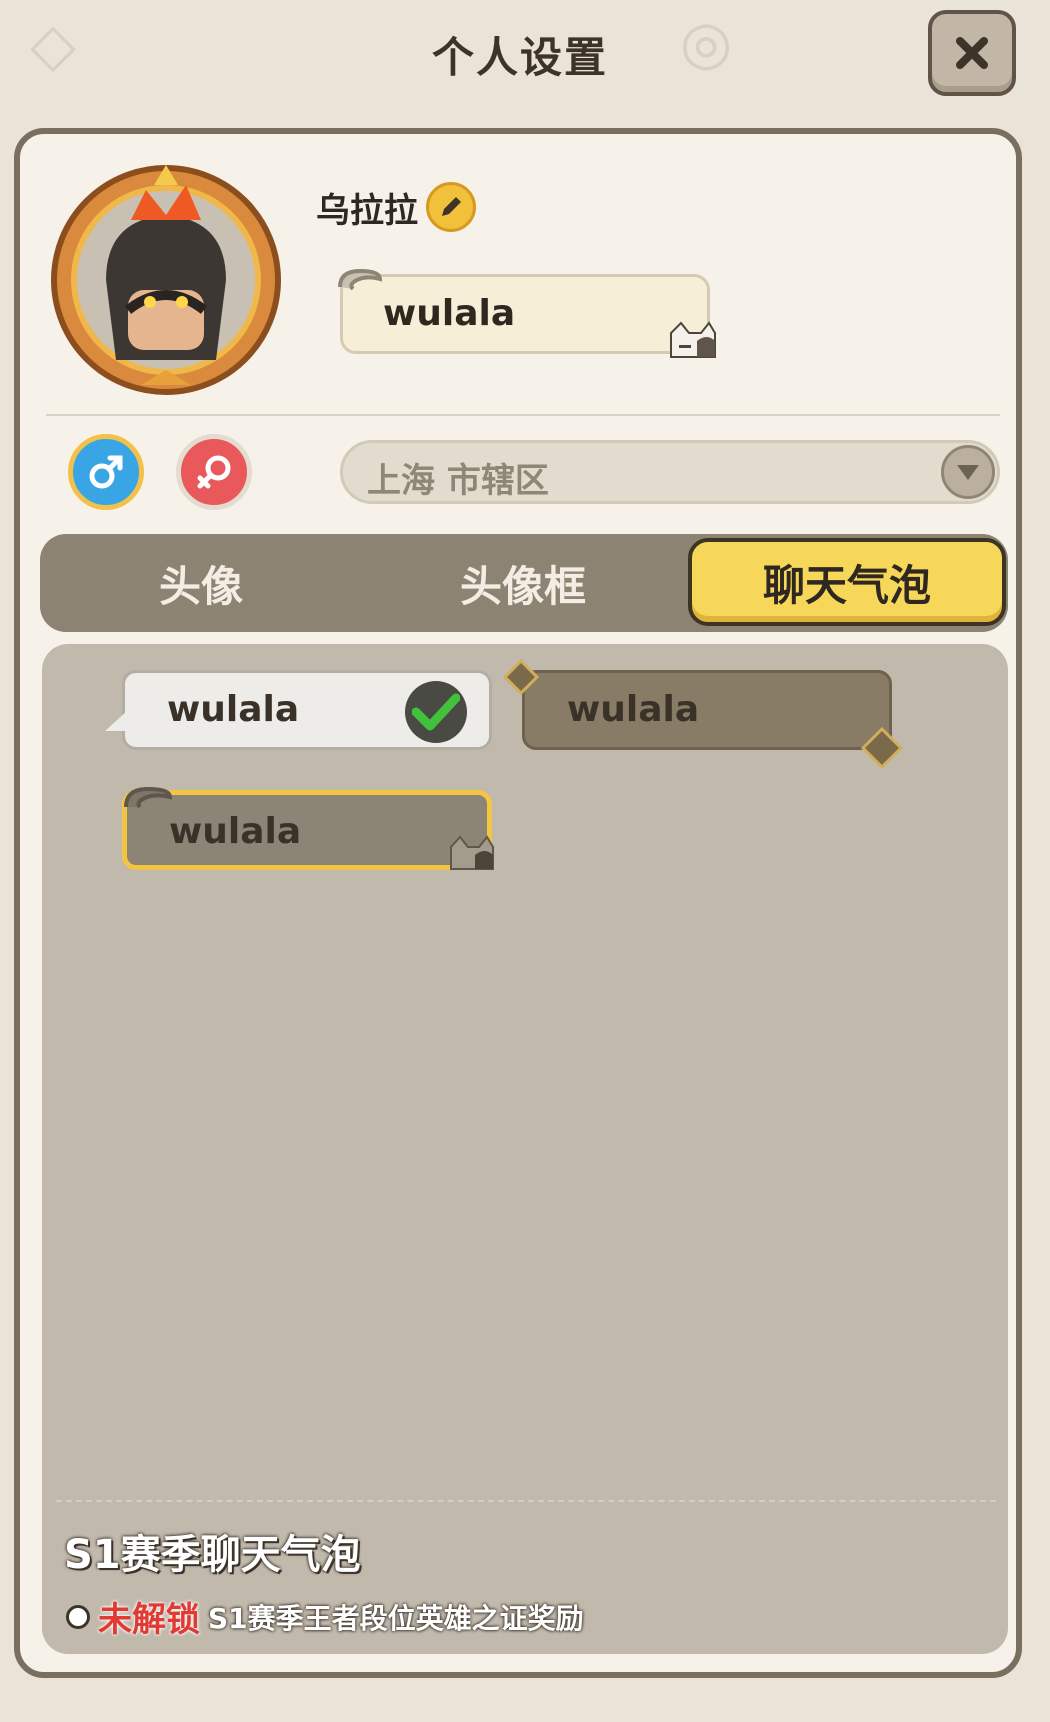 Image resolution: width=1050 pixels, height=1722 pixels. I want to click on male-symbol-icon, so click(106, 472).